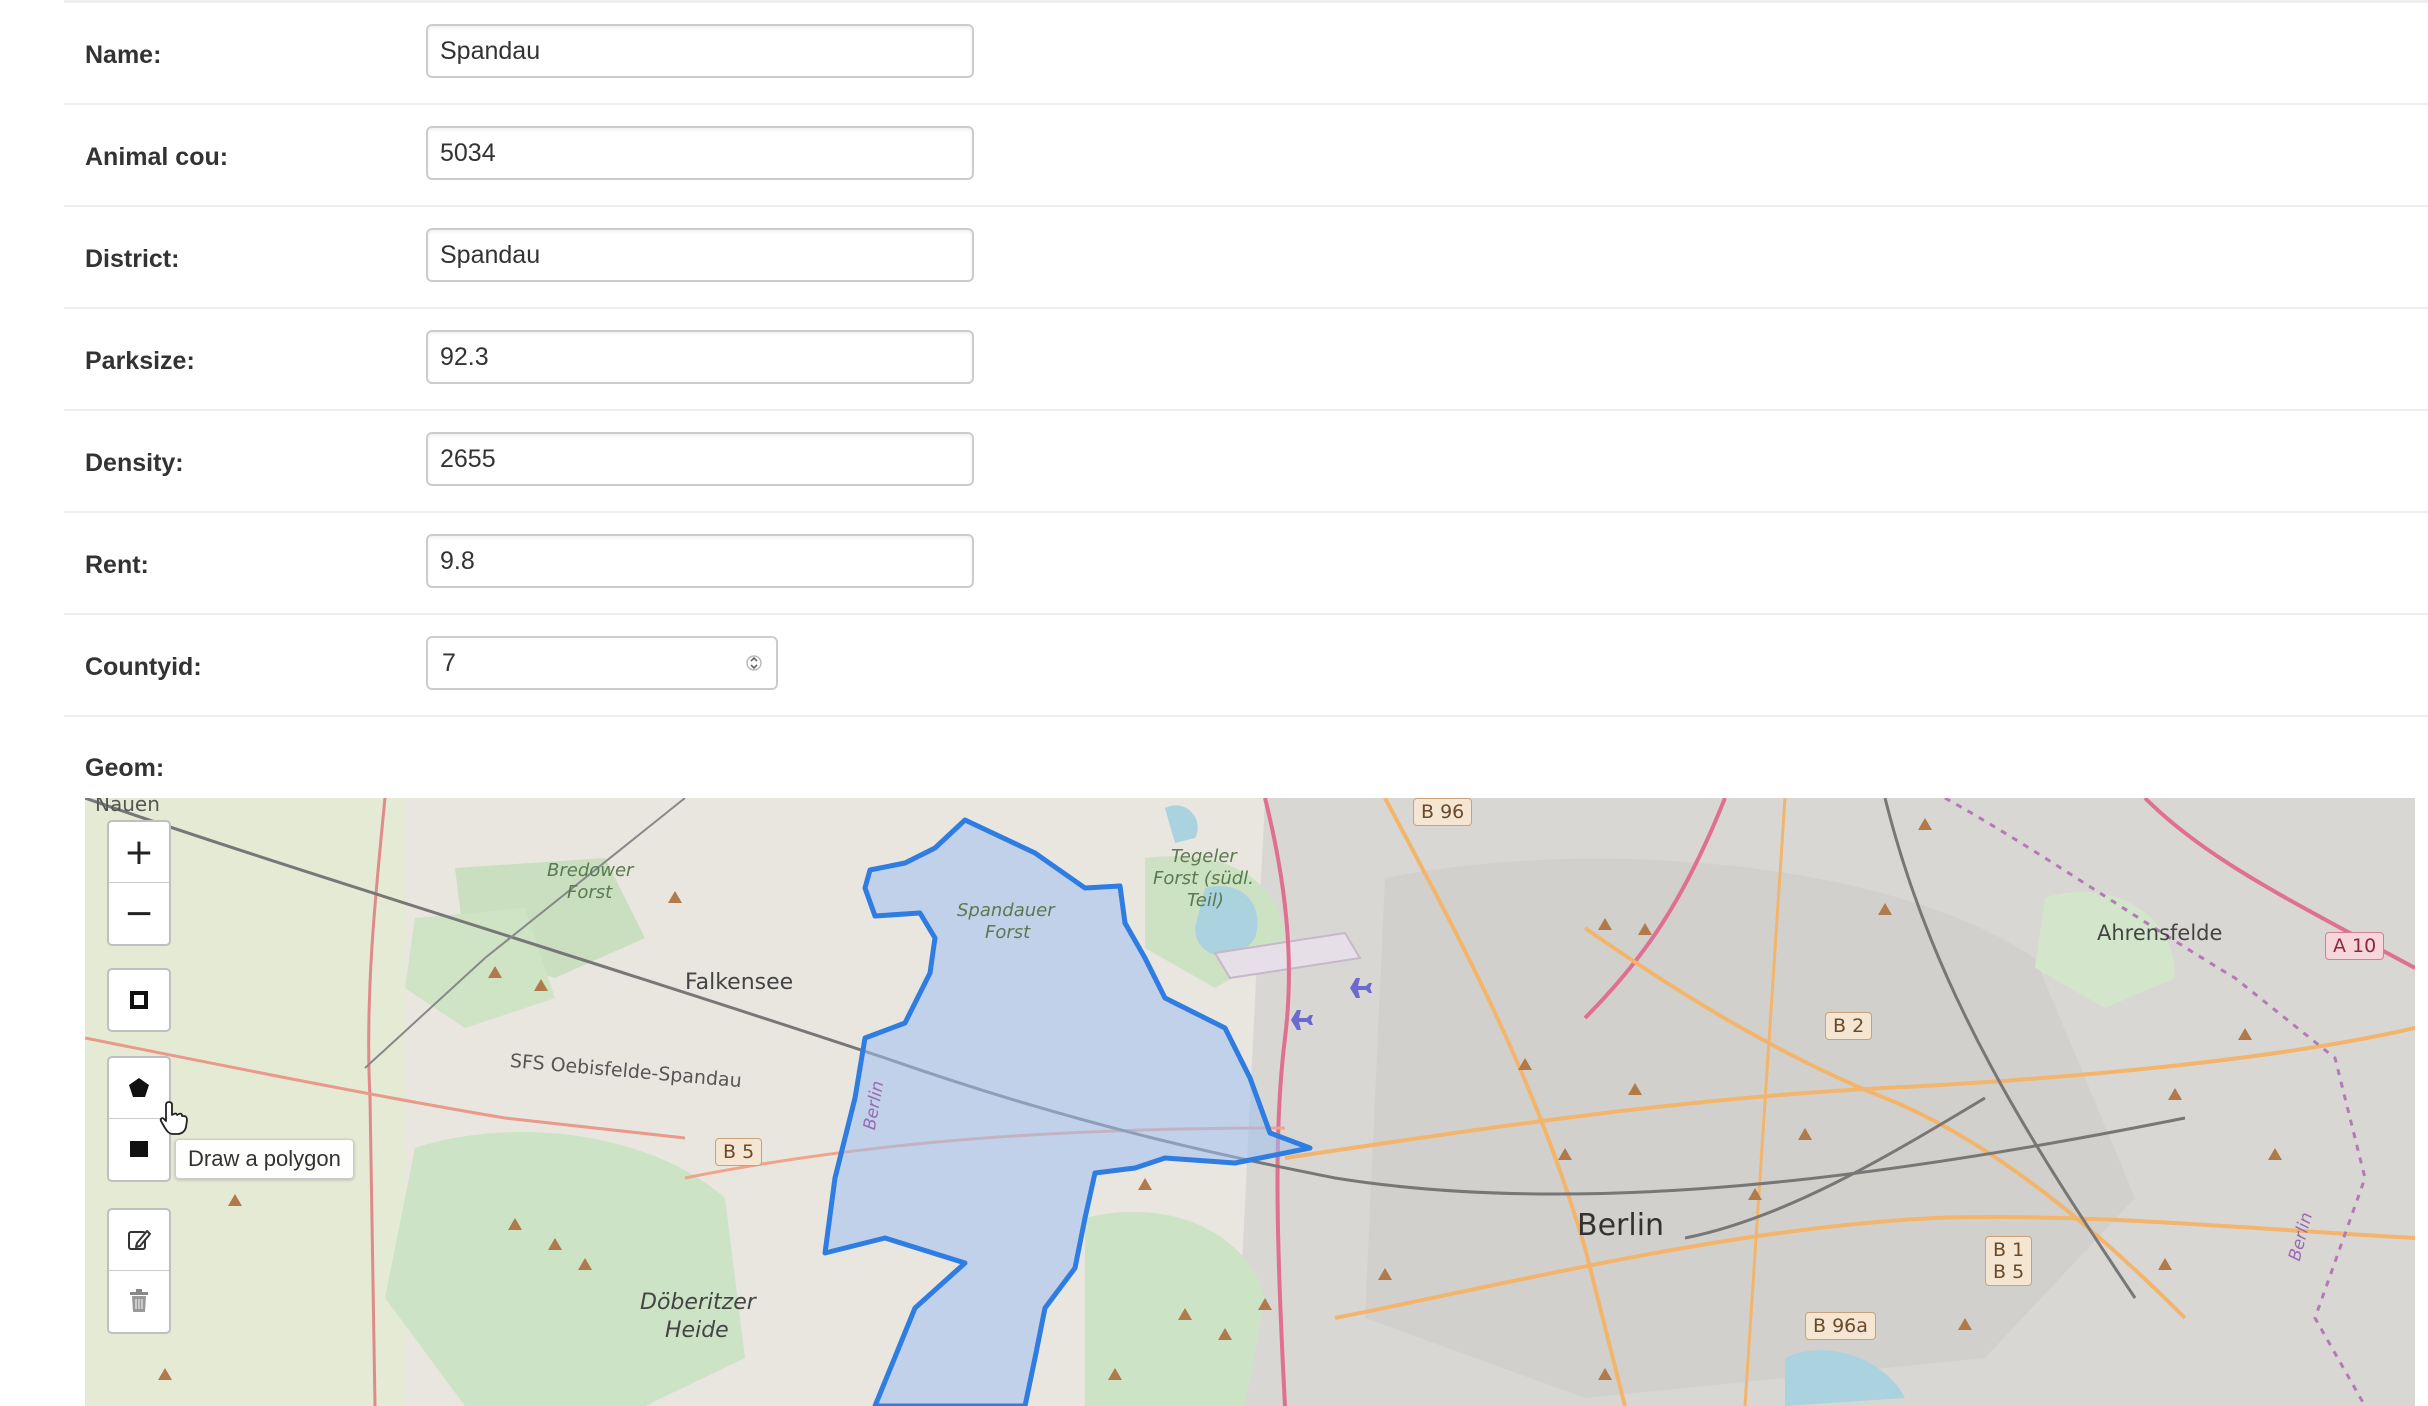  Describe the element at coordinates (739, 982) in the screenshot. I see `place-label-falkensee: Falkensee` at that location.